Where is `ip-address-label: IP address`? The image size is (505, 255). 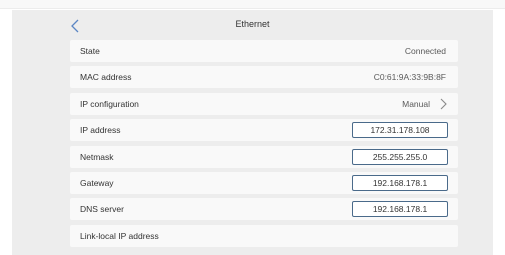
ip-address-label: IP address is located at coordinates (100, 130).